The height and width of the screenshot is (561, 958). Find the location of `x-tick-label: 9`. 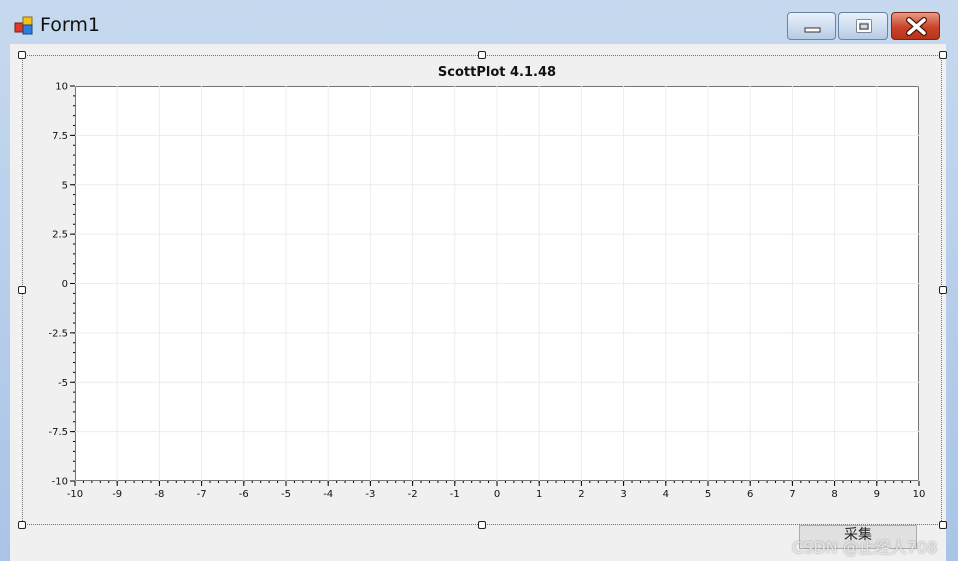

x-tick-label: 9 is located at coordinates (877, 494).